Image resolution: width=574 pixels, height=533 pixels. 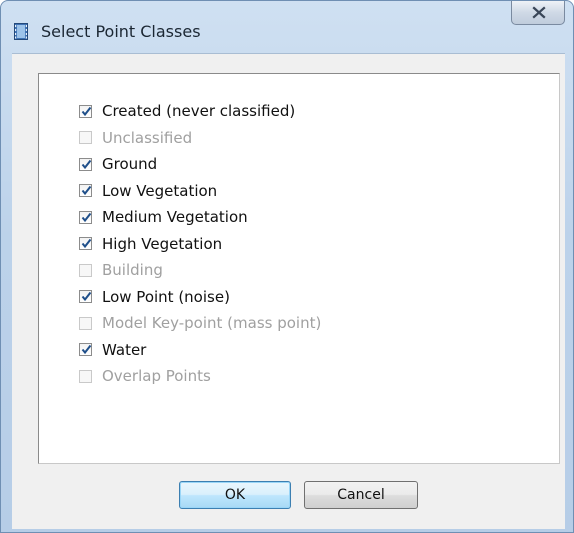 I want to click on point-class-label: Model Key-point (mass point), so click(x=212, y=323).